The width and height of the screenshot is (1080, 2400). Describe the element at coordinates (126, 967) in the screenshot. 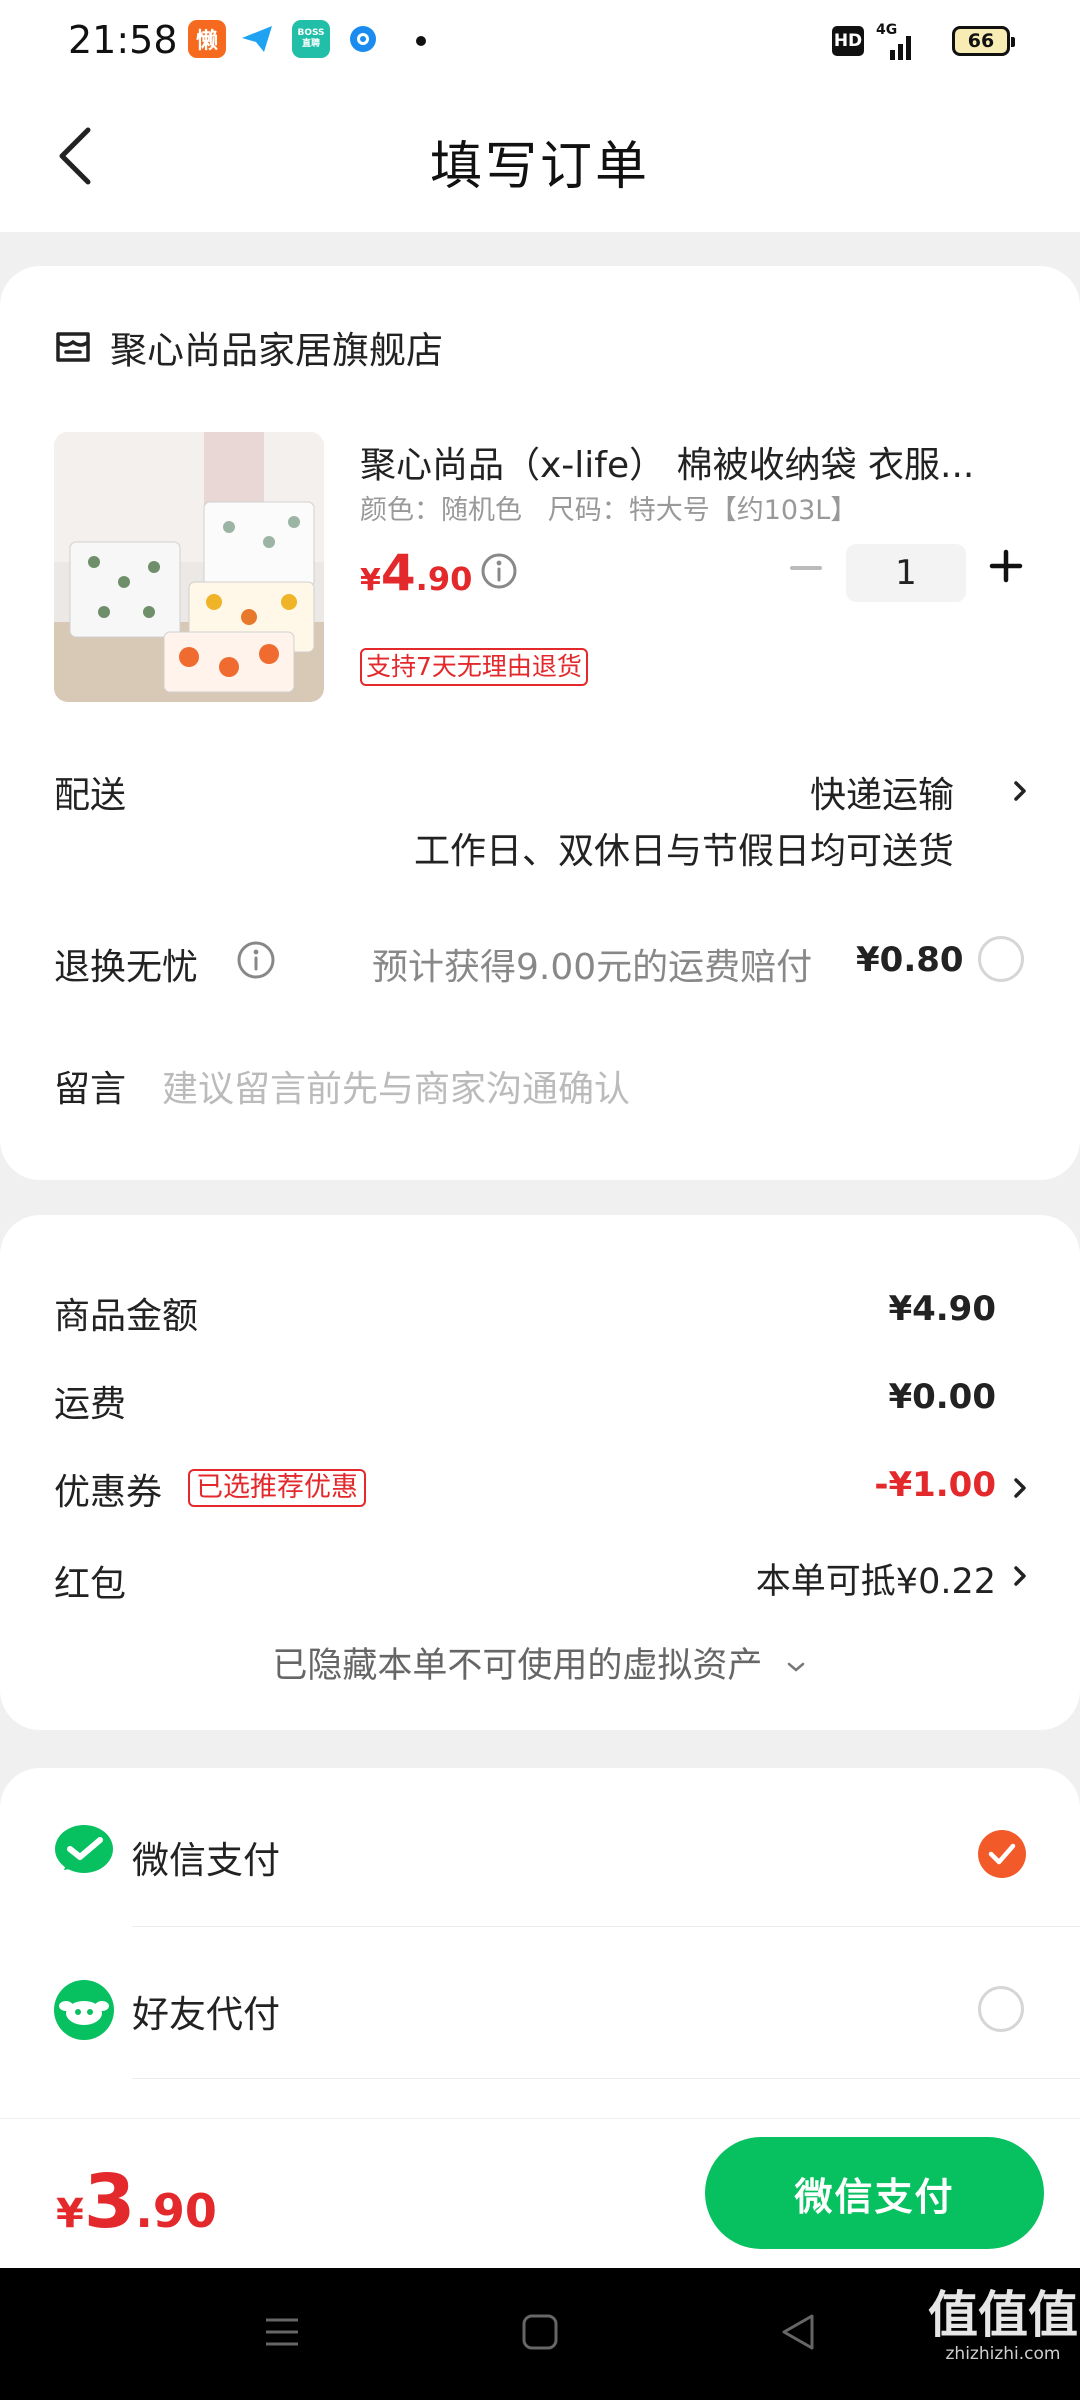

I see `worry-free-label: 退换无忧` at that location.